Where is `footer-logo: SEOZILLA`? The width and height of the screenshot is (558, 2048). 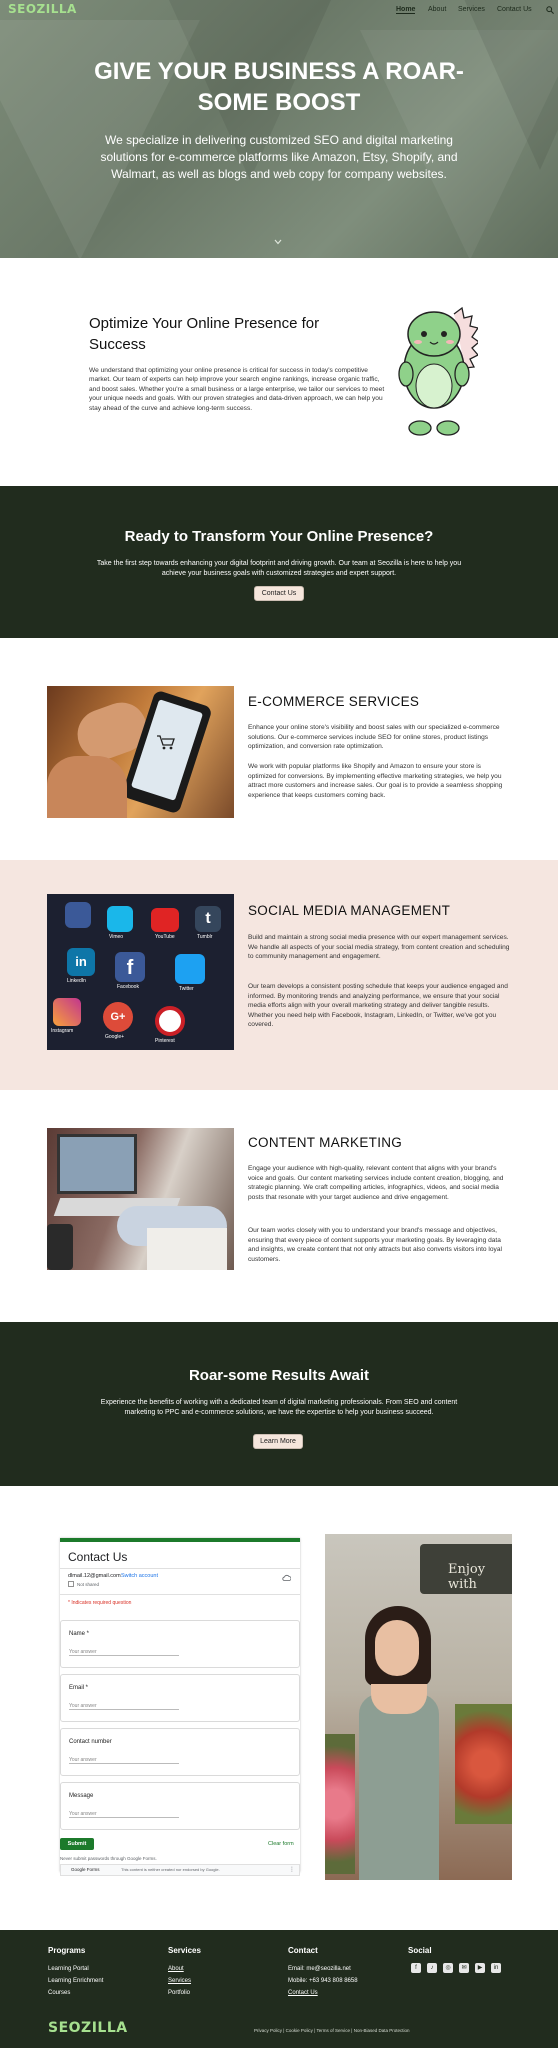 footer-logo: SEOZILLA is located at coordinates (88, 2028).